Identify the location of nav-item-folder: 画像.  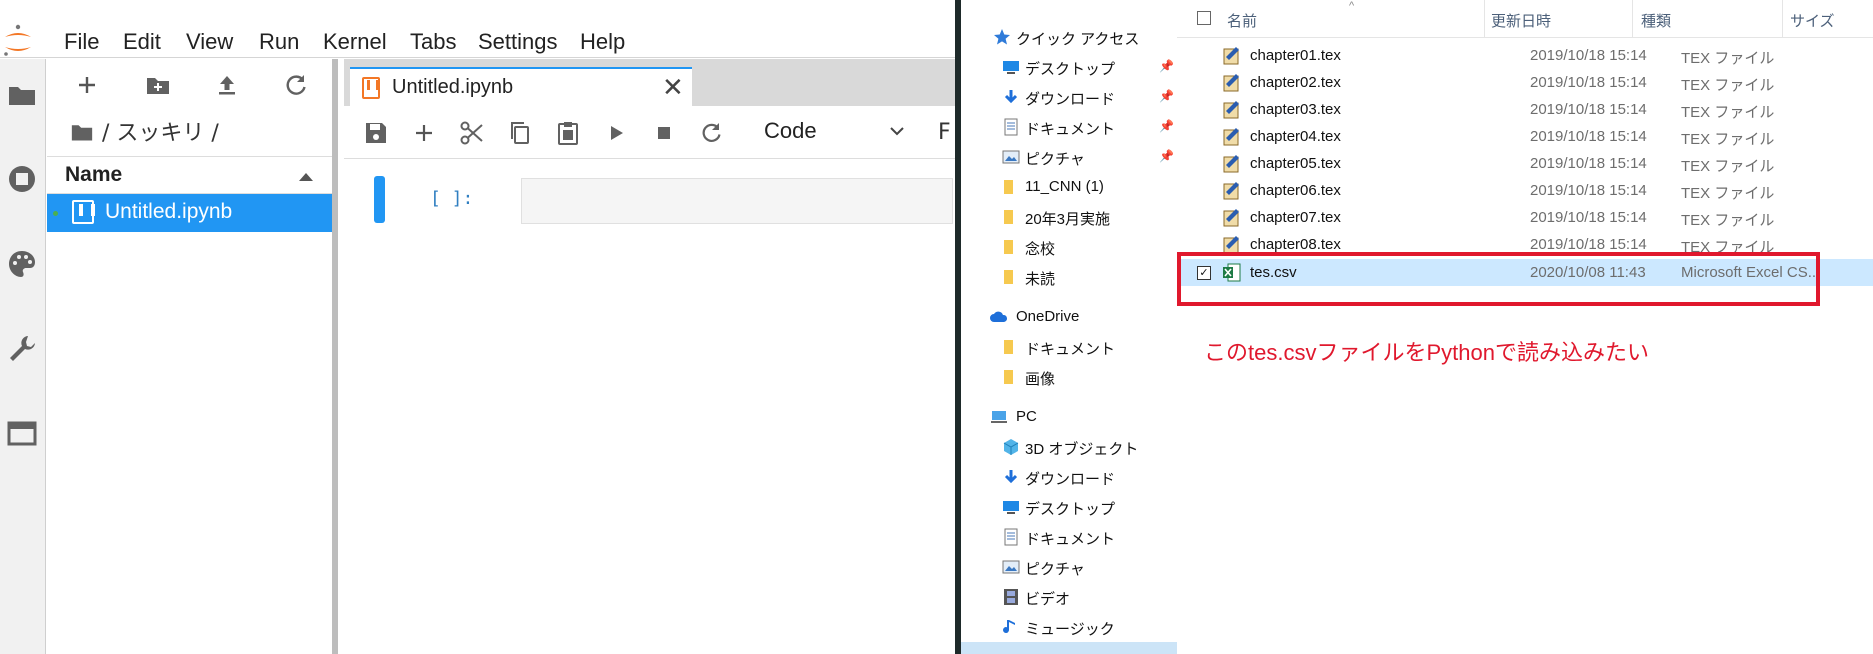
(1069, 377).